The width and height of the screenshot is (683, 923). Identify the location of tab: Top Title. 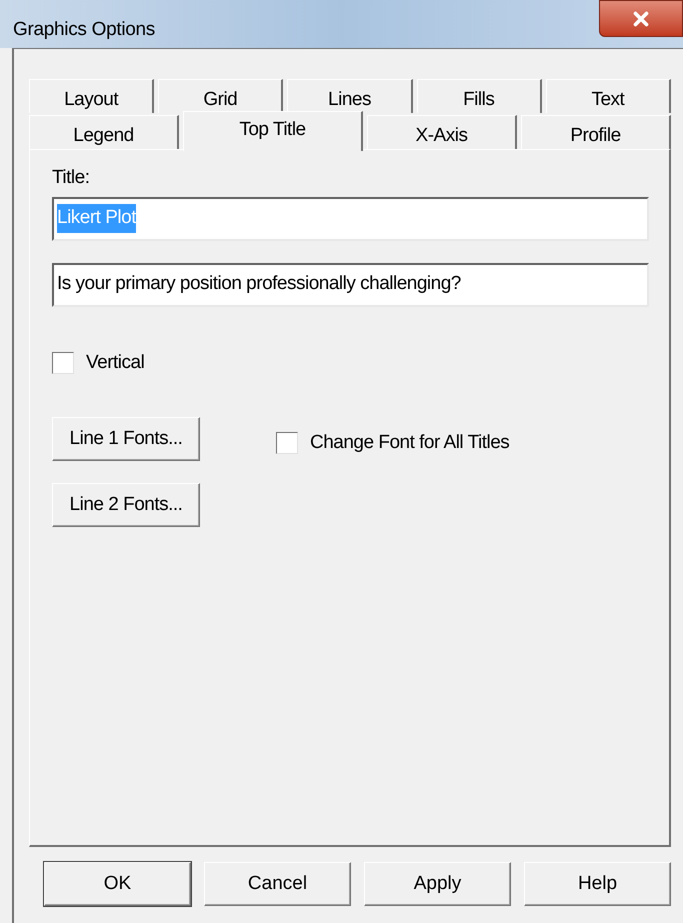
(273, 131).